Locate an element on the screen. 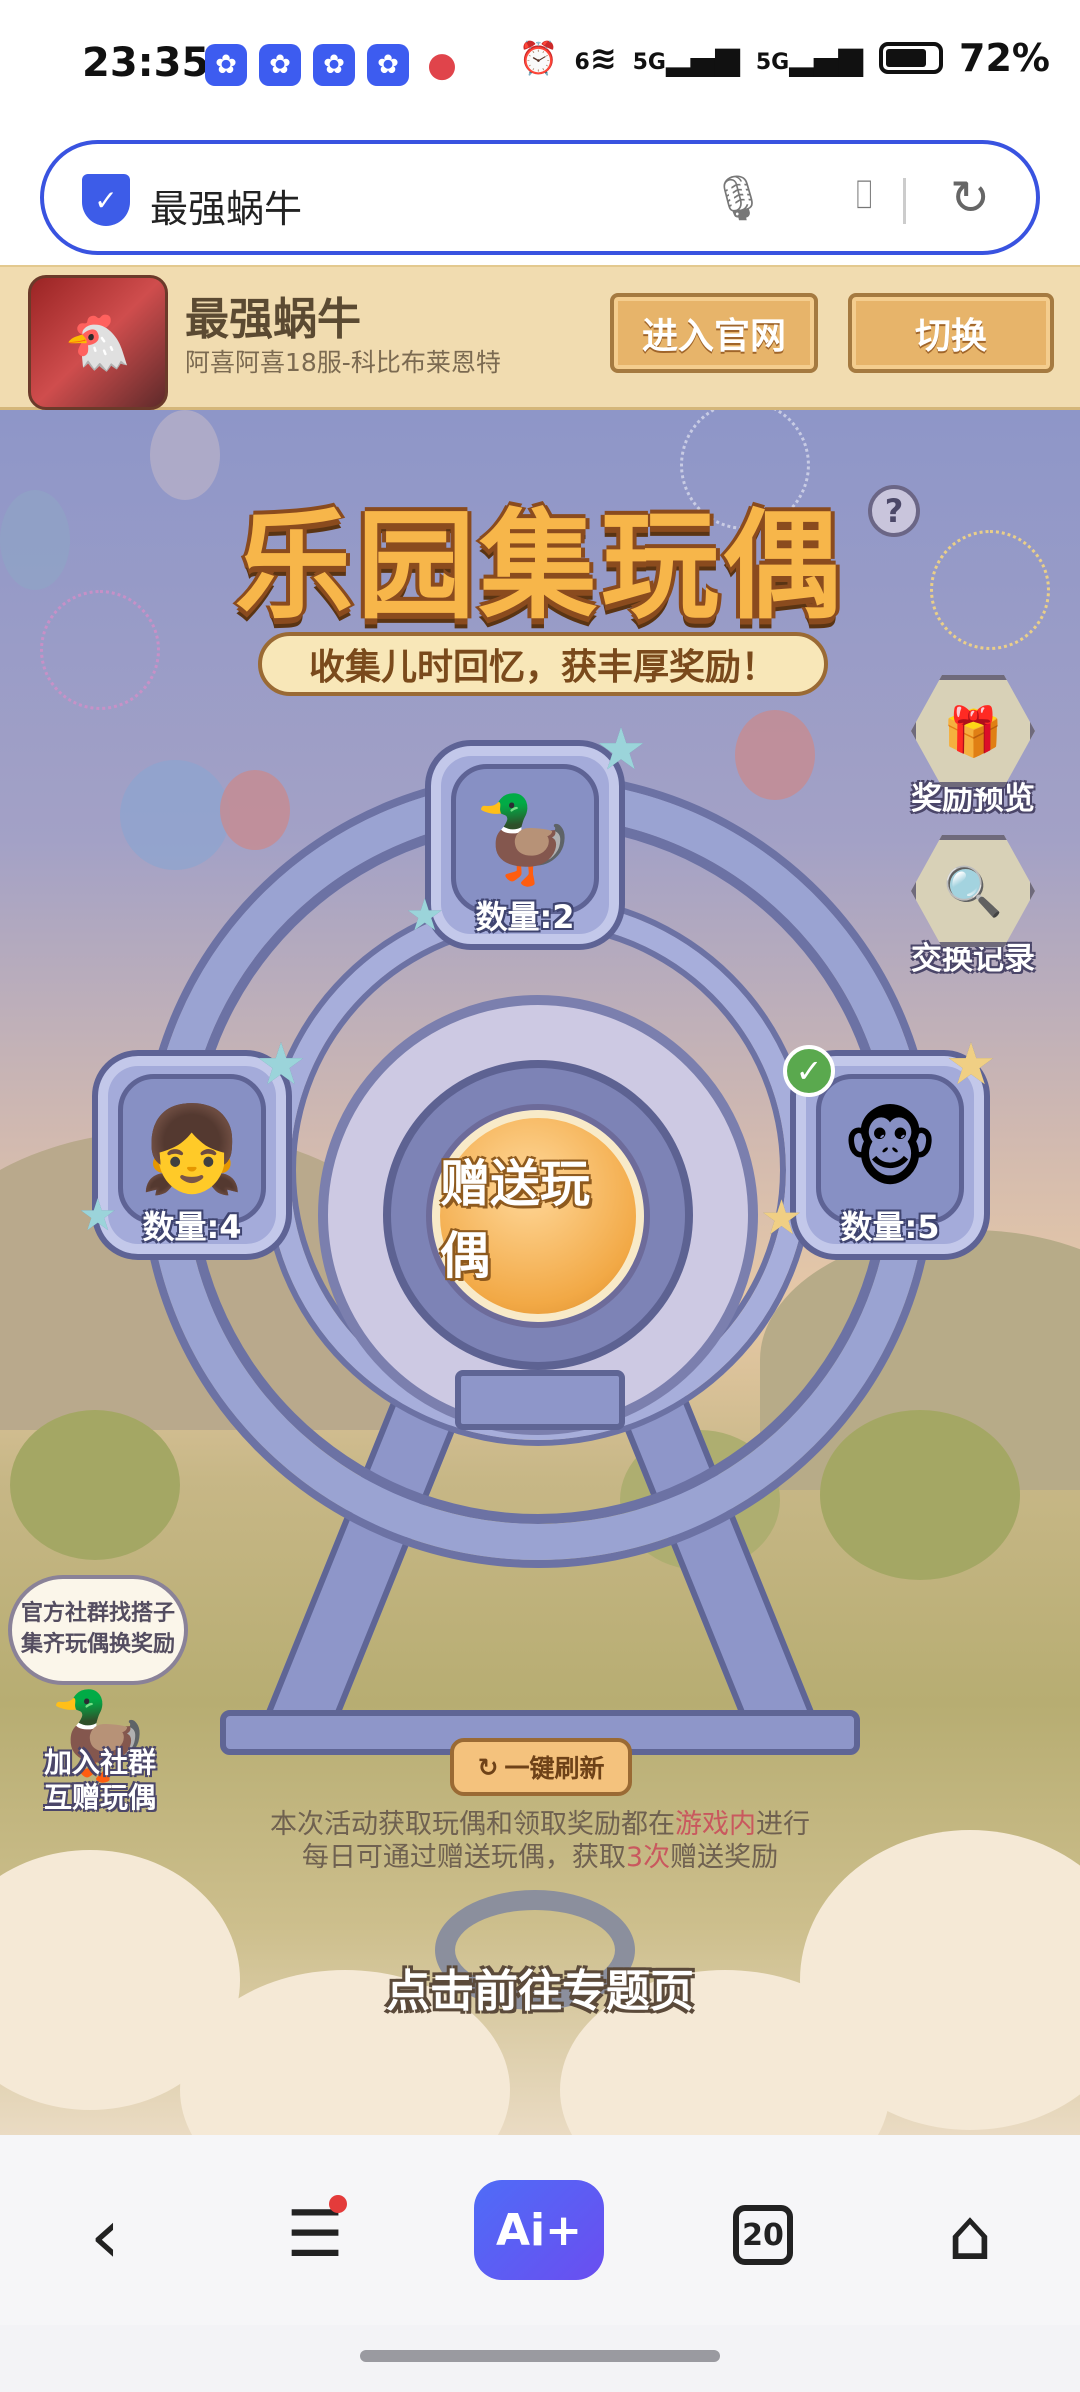 The image size is (1080, 2392). reward-preview-button: 🎁 奖励预览 is located at coordinates (973, 746).